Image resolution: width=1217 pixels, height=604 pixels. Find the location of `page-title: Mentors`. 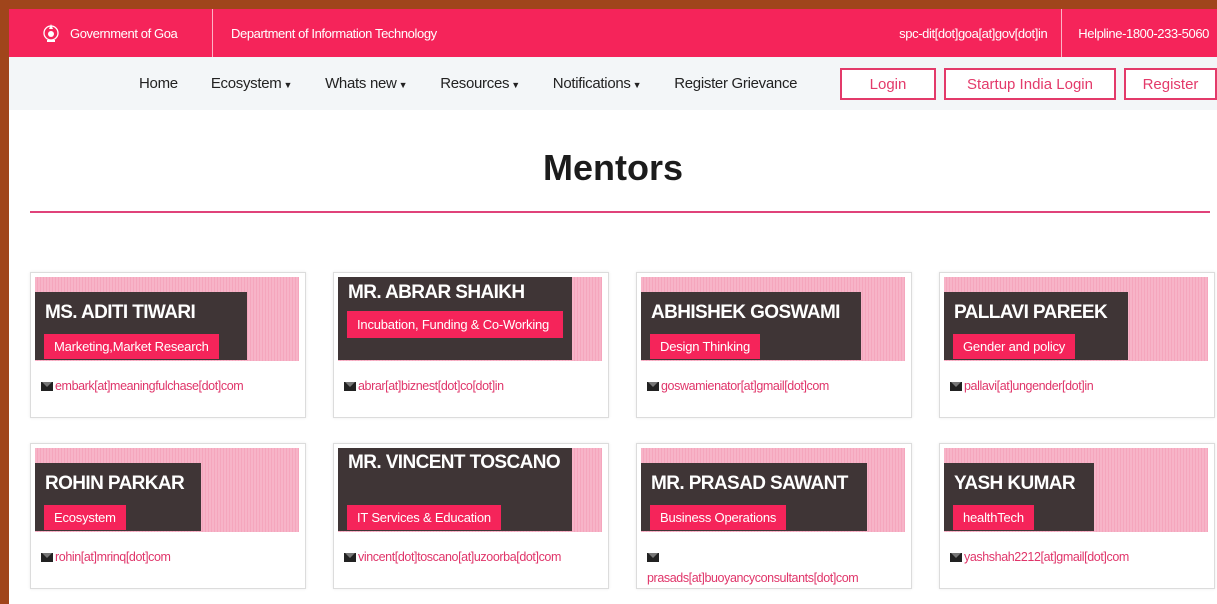

page-title: Mentors is located at coordinates (612, 167).